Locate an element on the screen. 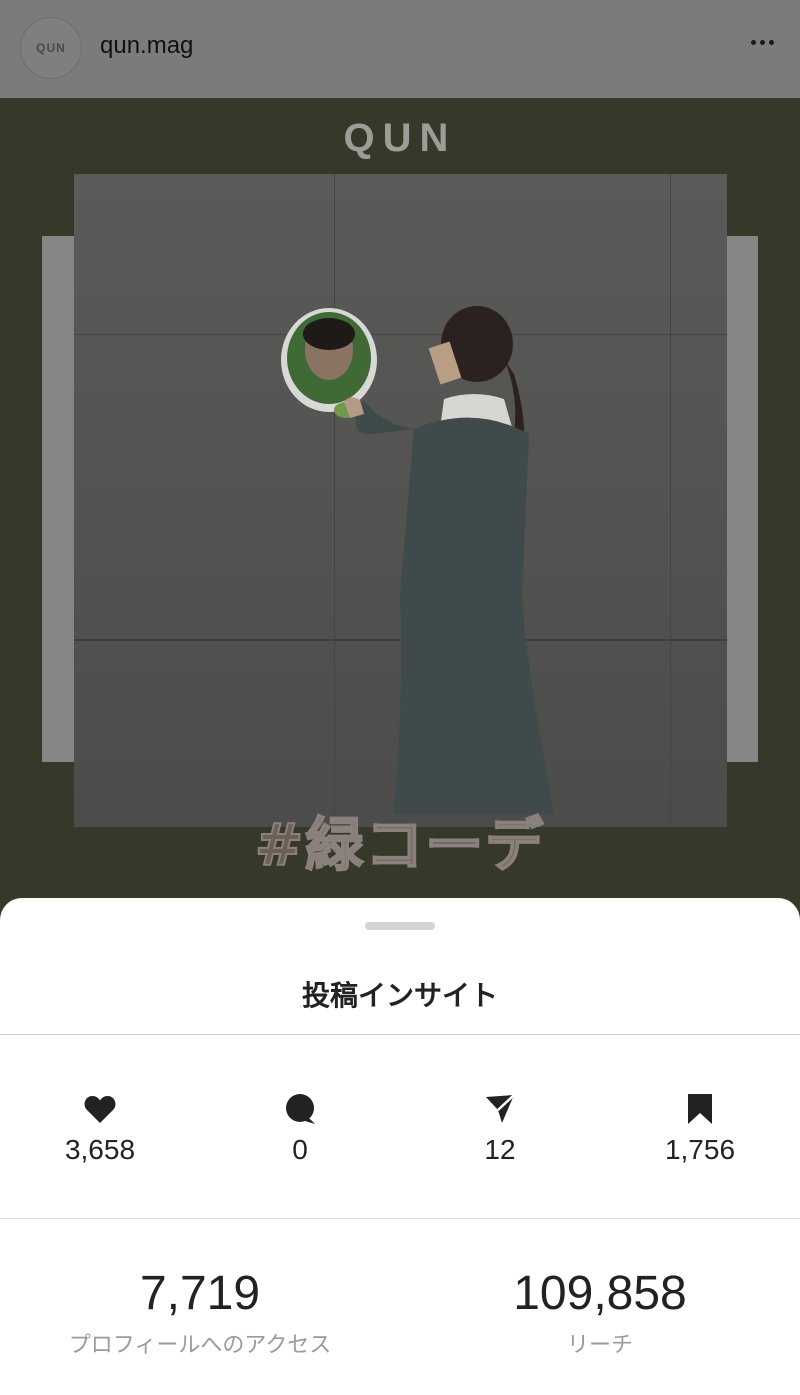  summary-stats: 7,719 プロフィールへのアクセス 109,858 リーチ is located at coordinates (400, 1312).